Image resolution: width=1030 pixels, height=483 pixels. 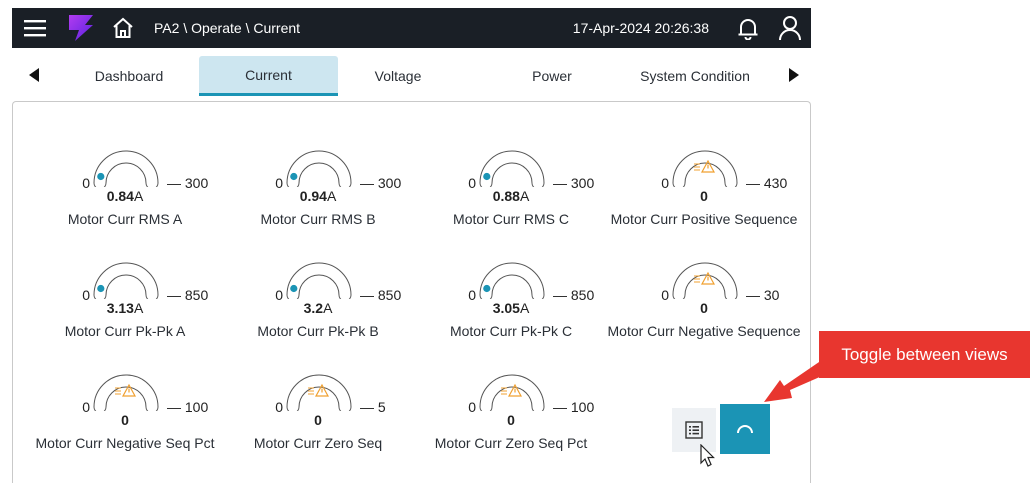 What do you see at coordinates (318, 407) in the screenshot?
I see `gauge-motor-curr-zero-seq: 0— 5 0 Motor Curr Zero Seq` at bounding box center [318, 407].